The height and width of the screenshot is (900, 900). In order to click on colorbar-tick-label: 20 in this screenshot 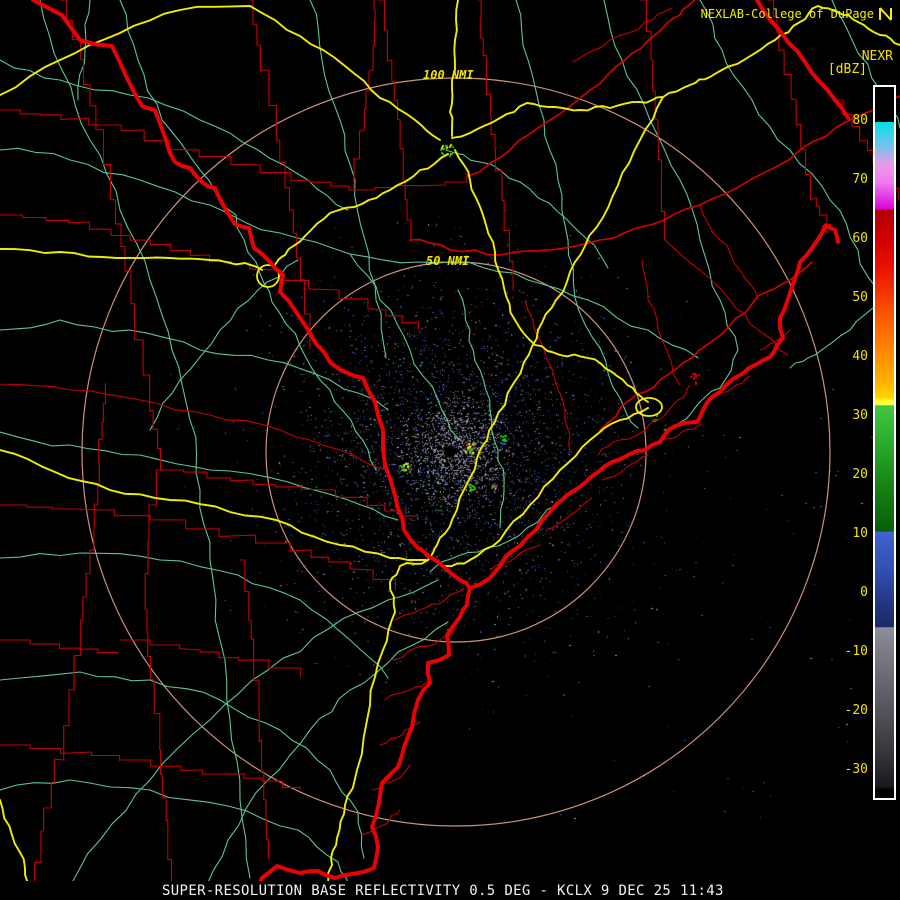, I will do `click(860, 474)`.